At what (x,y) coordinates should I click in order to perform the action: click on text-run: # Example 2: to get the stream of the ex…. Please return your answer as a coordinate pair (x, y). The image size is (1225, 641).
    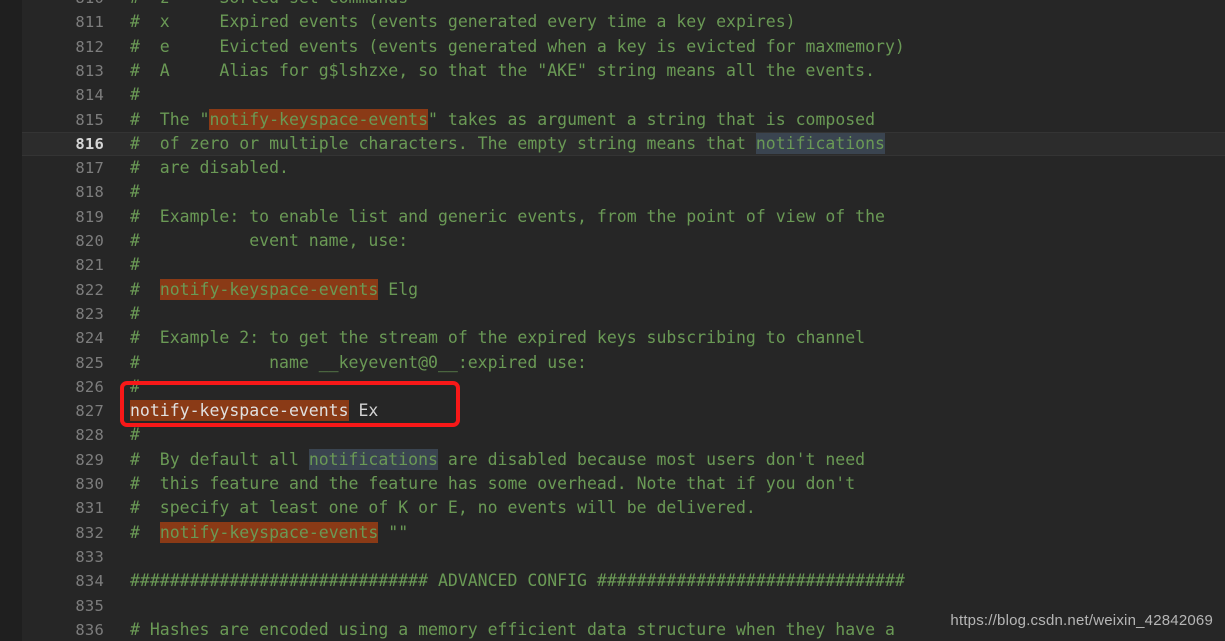
    Looking at the image, I should click on (498, 338).